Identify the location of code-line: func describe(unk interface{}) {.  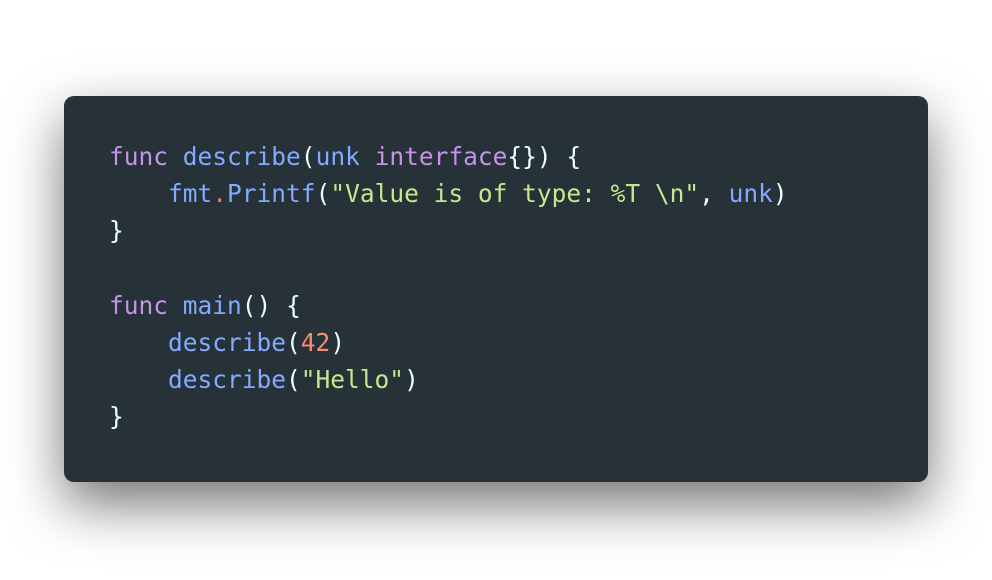
(518, 156).